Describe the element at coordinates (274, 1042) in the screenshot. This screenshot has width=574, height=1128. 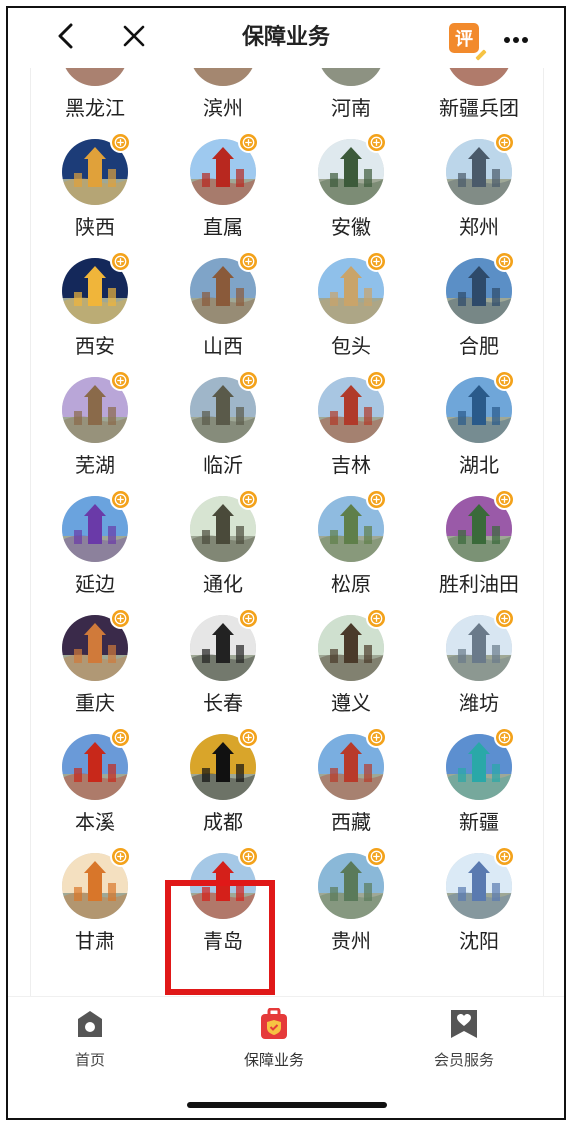
I see `tab-services: 保障业务` at that location.